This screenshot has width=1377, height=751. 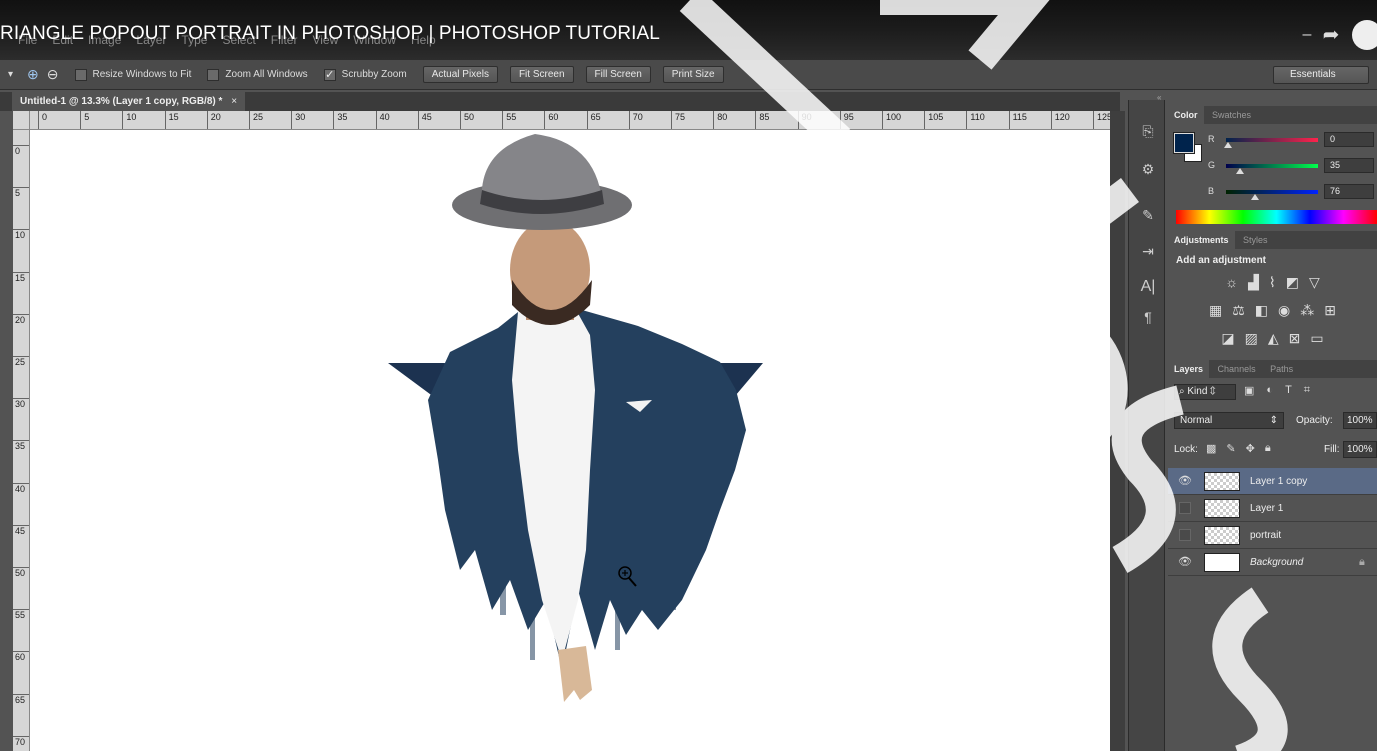 What do you see at coordinates (1189, 369) in the screenshot?
I see `tab-layers: Layers` at bounding box center [1189, 369].